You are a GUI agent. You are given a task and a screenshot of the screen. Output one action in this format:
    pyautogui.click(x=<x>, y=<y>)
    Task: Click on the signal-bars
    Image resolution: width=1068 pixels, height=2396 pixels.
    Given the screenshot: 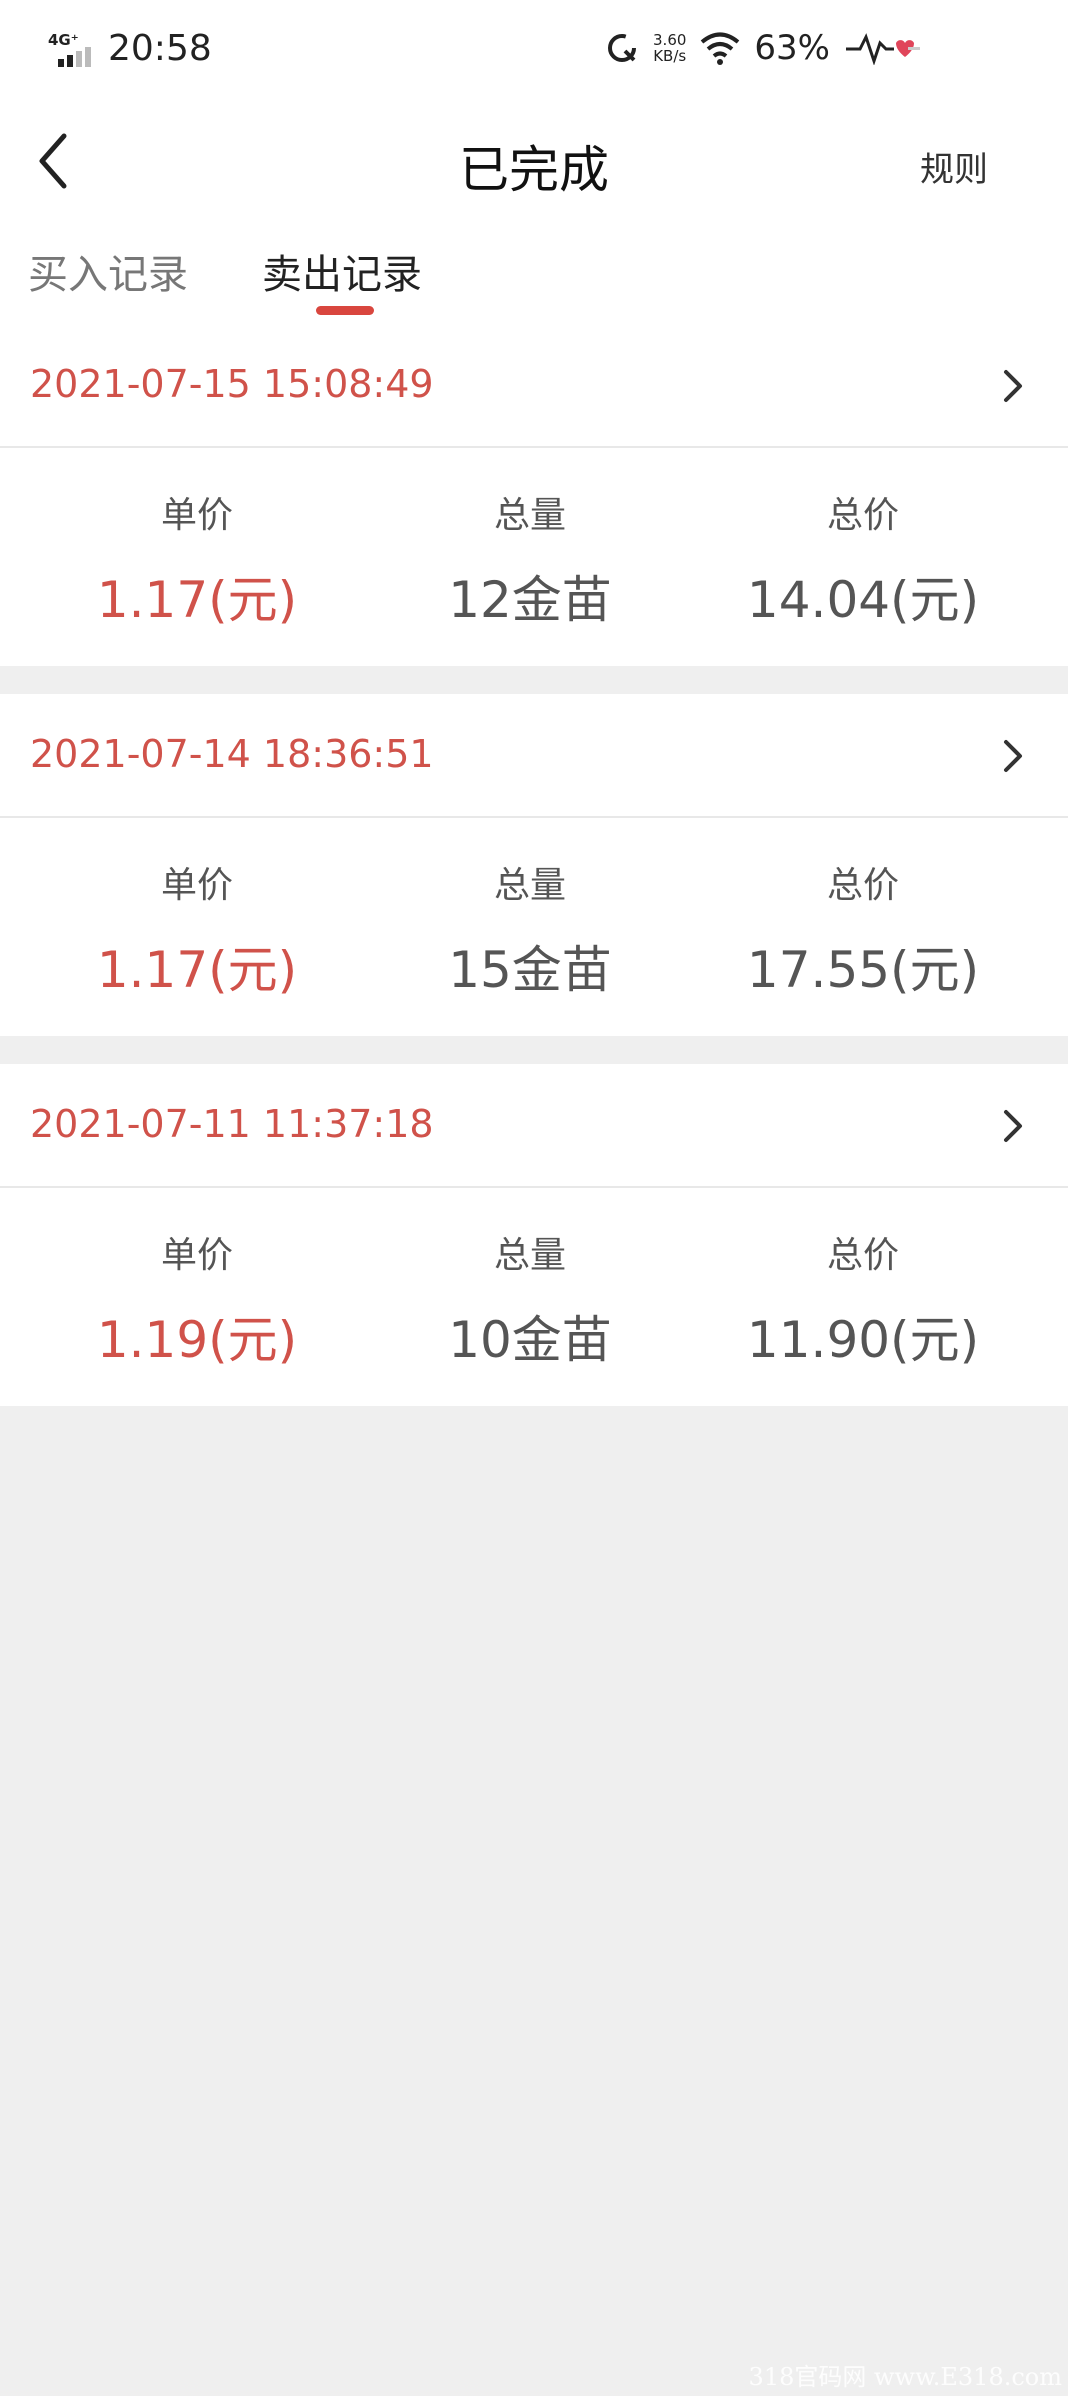 What is the action you would take?
    pyautogui.click(x=74, y=56)
    